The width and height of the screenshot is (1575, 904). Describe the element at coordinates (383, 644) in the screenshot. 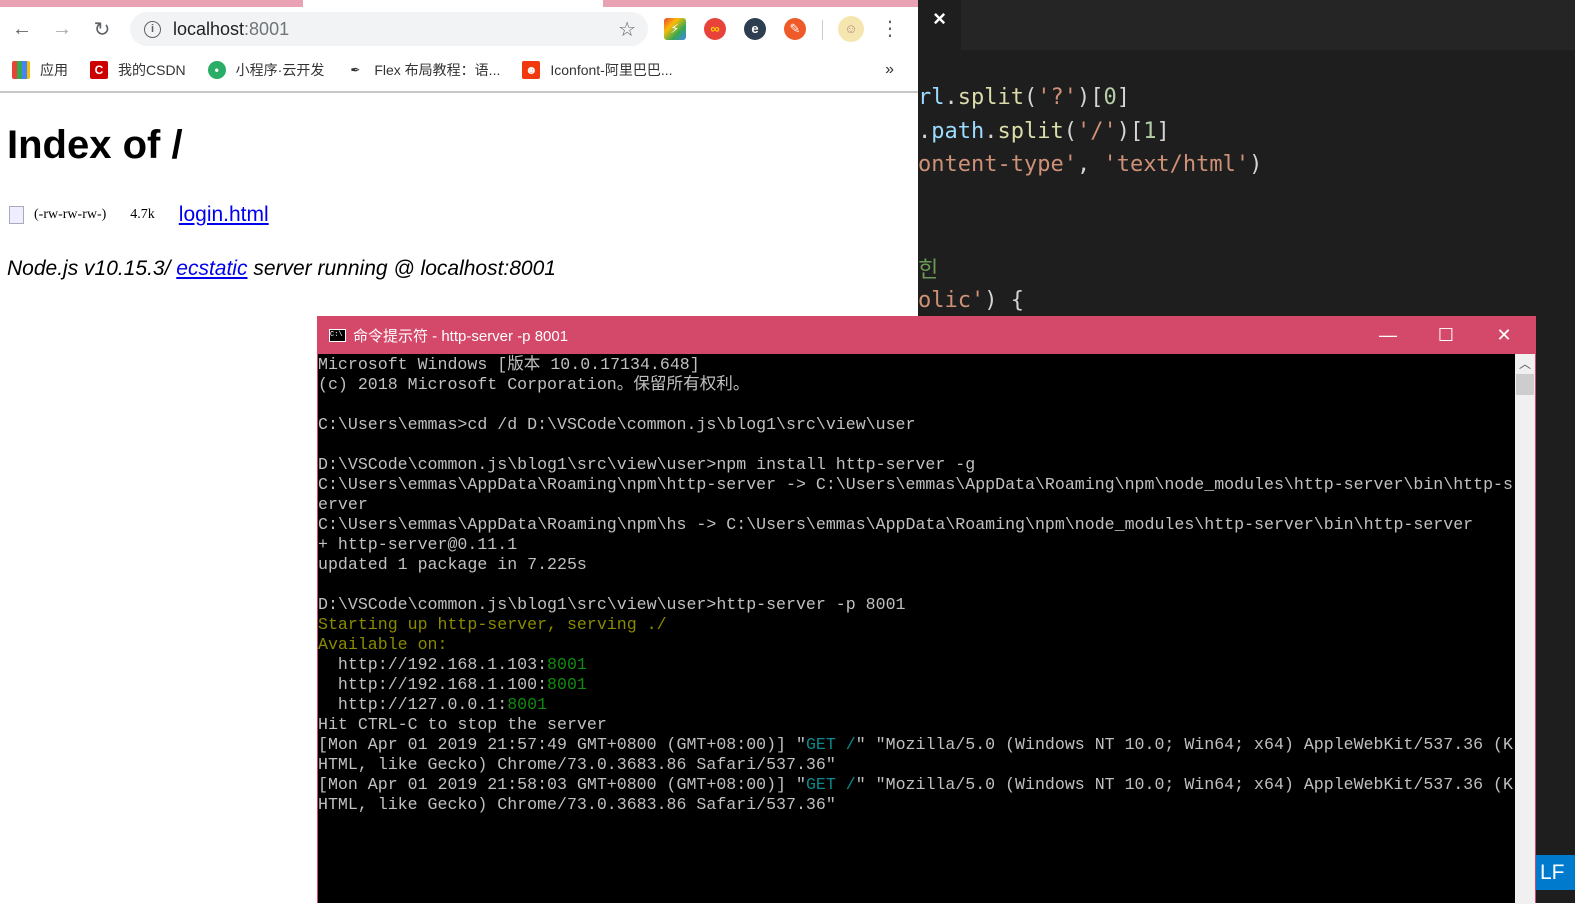

I see `terminal-text: Available on:` at that location.